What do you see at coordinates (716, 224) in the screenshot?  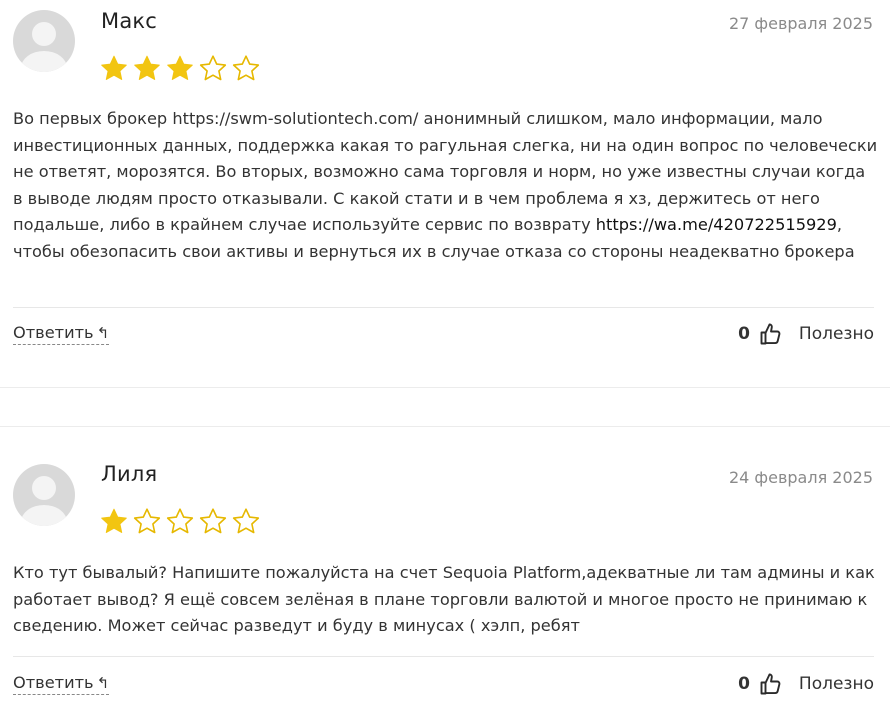 I see `review-link: https://wa.me/420722515929` at bounding box center [716, 224].